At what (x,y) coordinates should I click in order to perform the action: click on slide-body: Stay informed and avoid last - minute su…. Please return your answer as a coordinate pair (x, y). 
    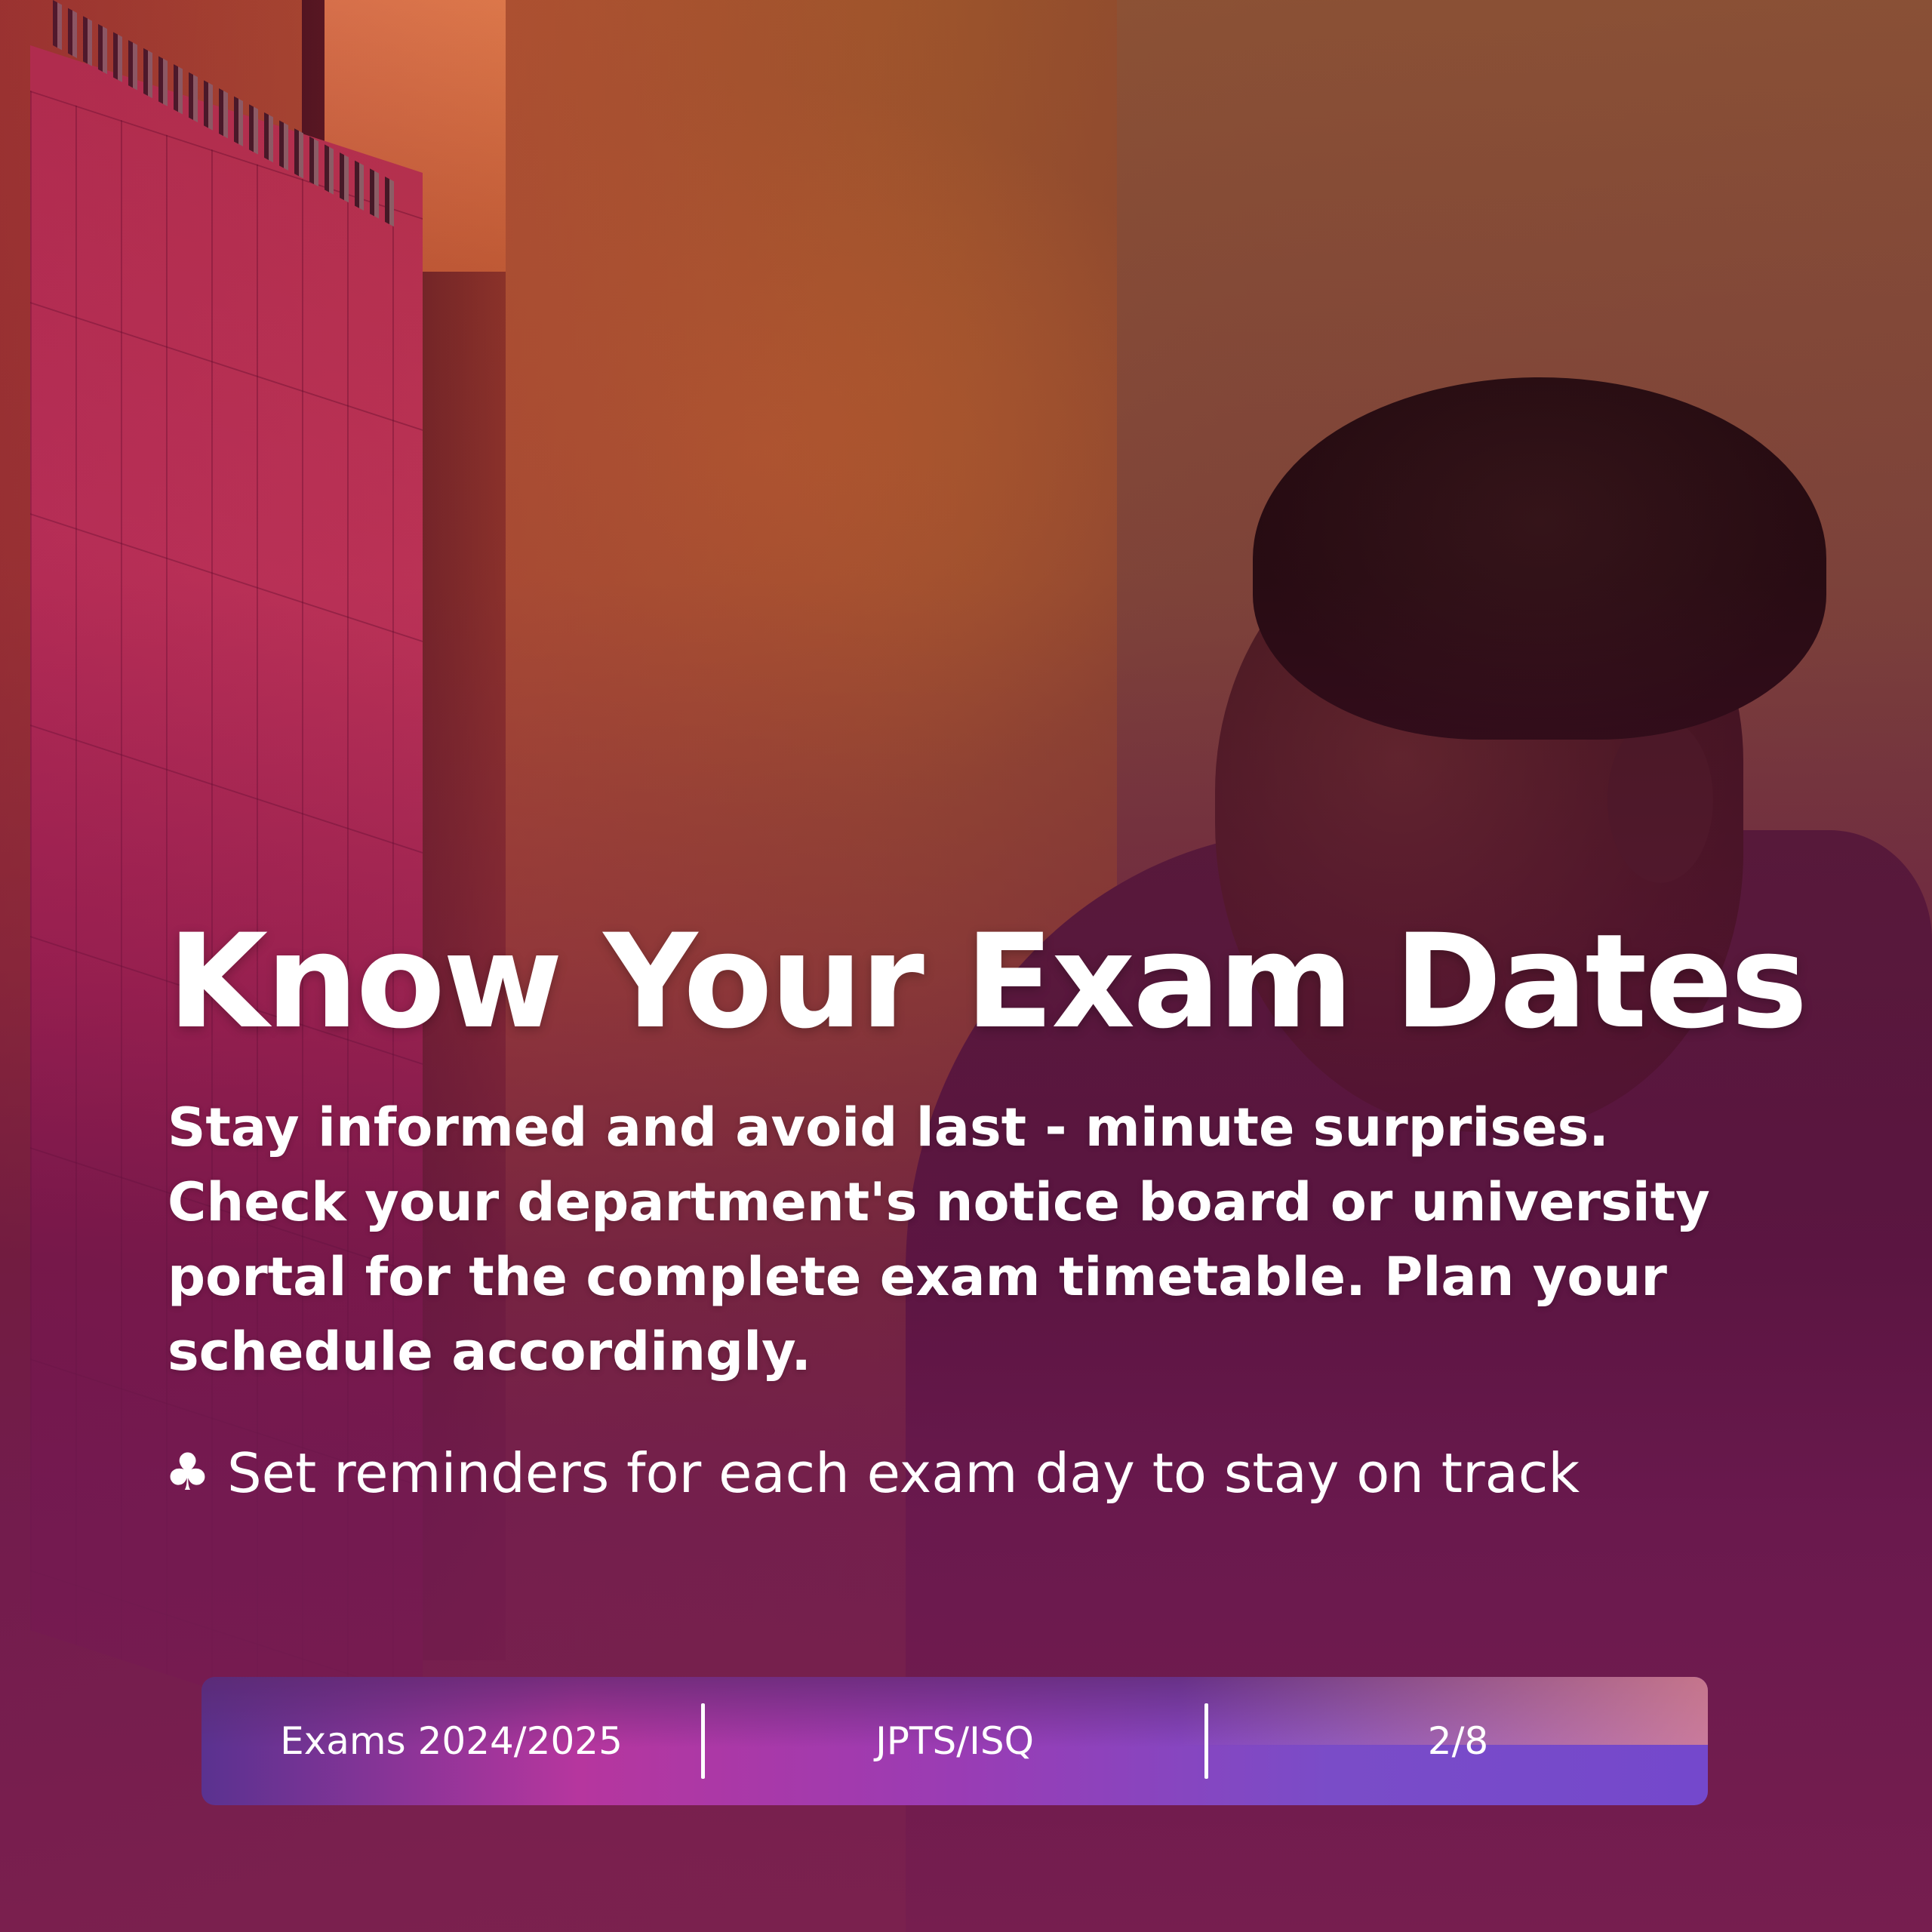
    Looking at the image, I should click on (939, 1240).